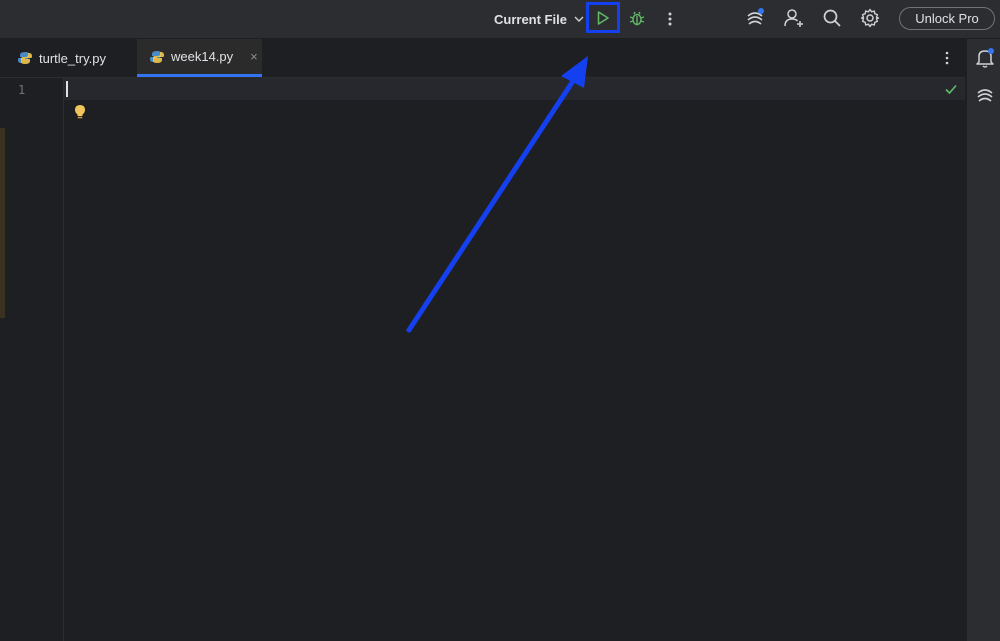 This screenshot has height=641, width=1000. What do you see at coordinates (983, 340) in the screenshot?
I see `right-tool-strip` at bounding box center [983, 340].